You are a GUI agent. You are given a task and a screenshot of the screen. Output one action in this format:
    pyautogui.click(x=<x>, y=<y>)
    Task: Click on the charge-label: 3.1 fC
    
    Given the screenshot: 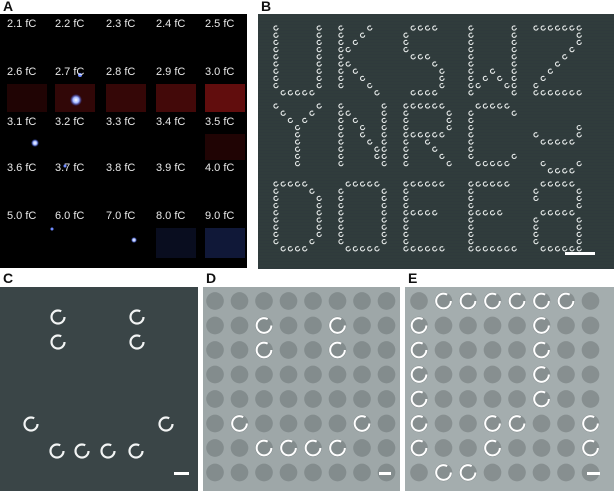 What is the action you would take?
    pyautogui.click(x=22, y=122)
    